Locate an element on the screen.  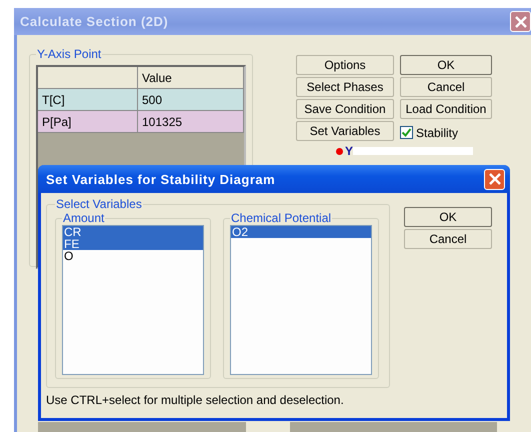
list-item: O2 is located at coordinates (301, 232).